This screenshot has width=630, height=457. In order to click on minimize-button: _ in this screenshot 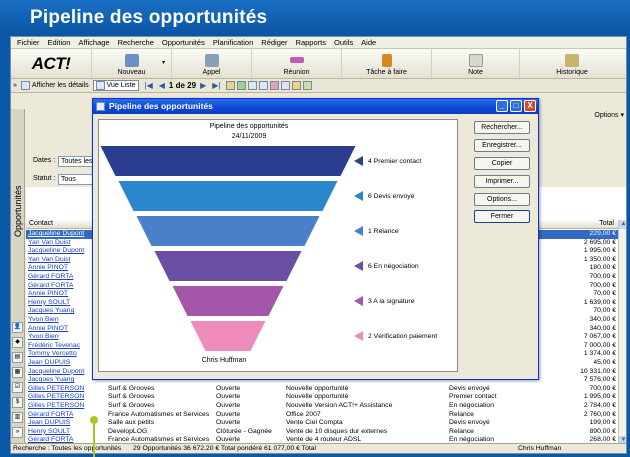, I will do `click(502, 106)`.